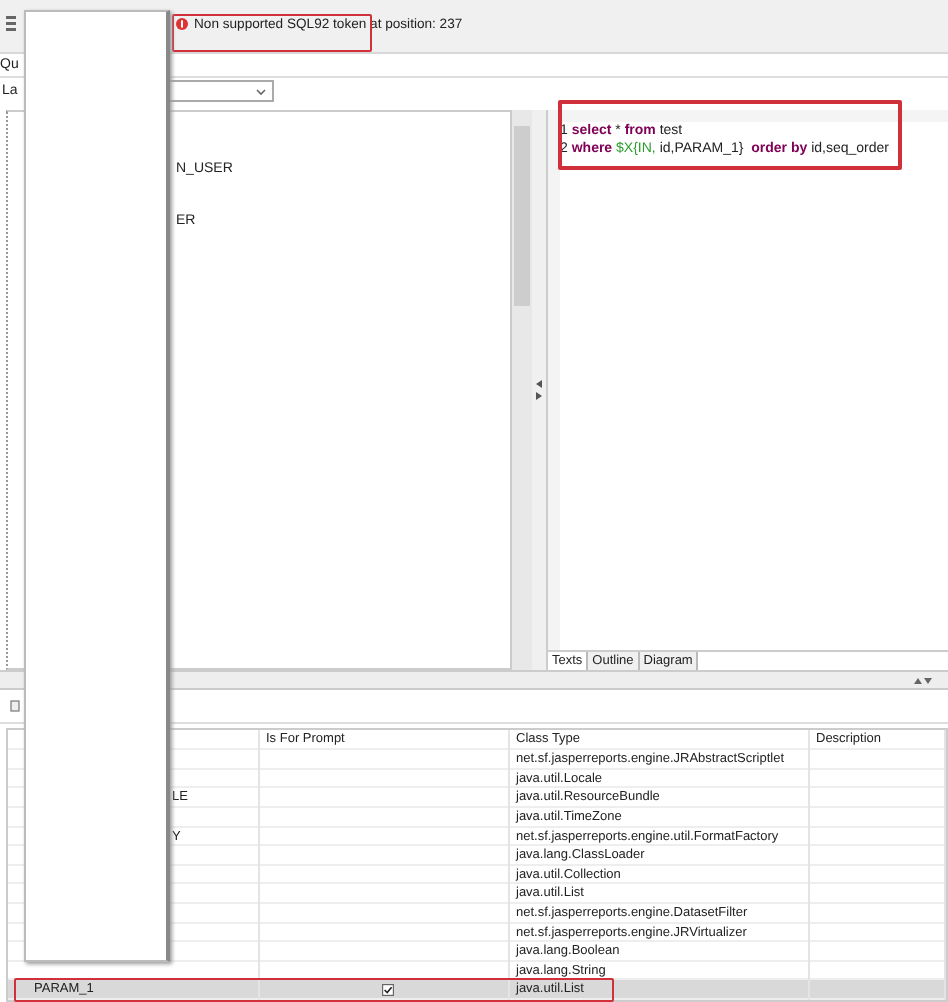 Image resolution: width=948 pixels, height=1002 pixels. Describe the element at coordinates (11, 25) in the screenshot. I see `menu-icon` at that location.